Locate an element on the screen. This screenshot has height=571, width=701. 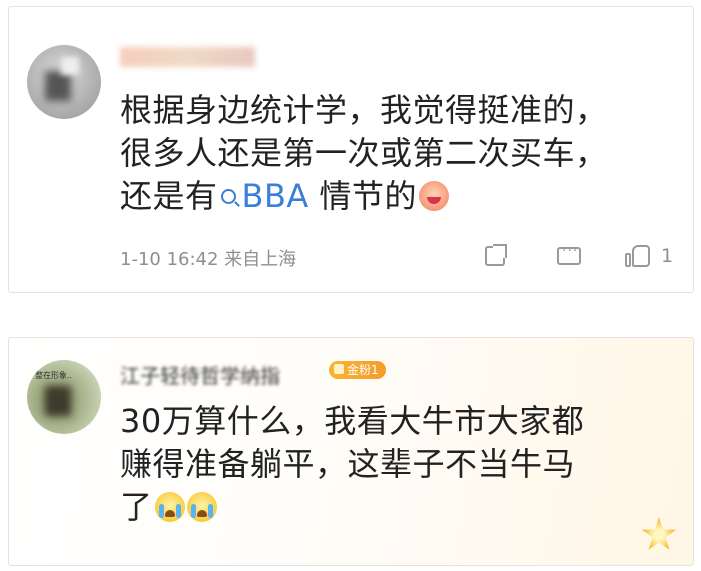
search-link: BBA is located at coordinates (263, 196).